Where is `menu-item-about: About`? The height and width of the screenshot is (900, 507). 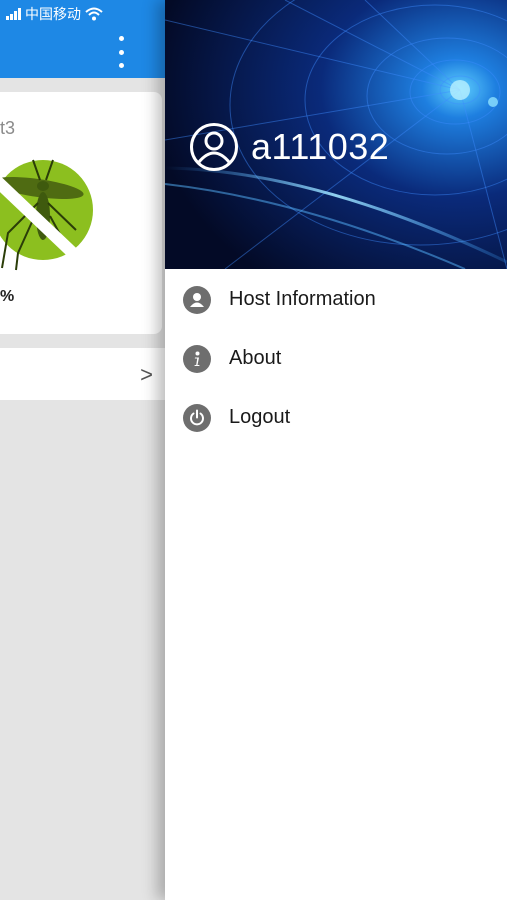 menu-item-about: About is located at coordinates (336, 358).